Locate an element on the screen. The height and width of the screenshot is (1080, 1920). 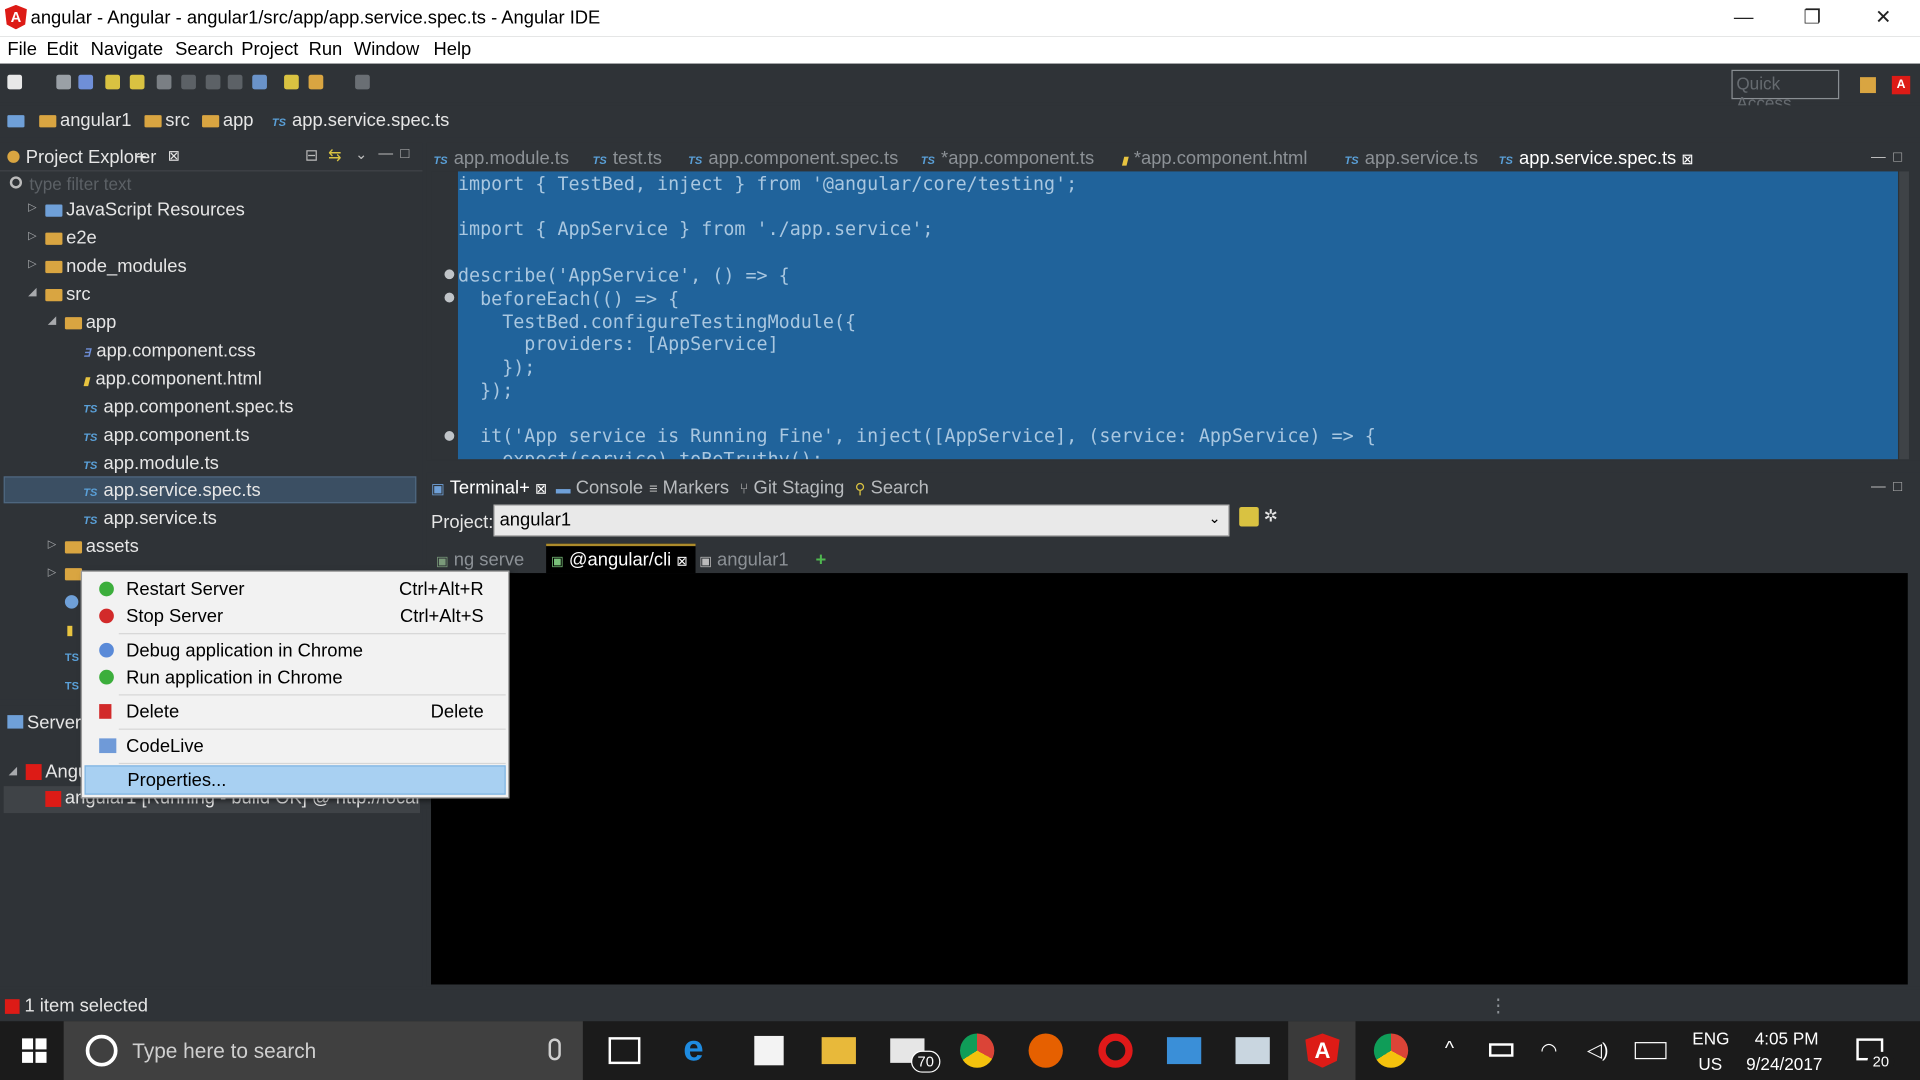
file-explorer-icon is located at coordinates (838, 1051).